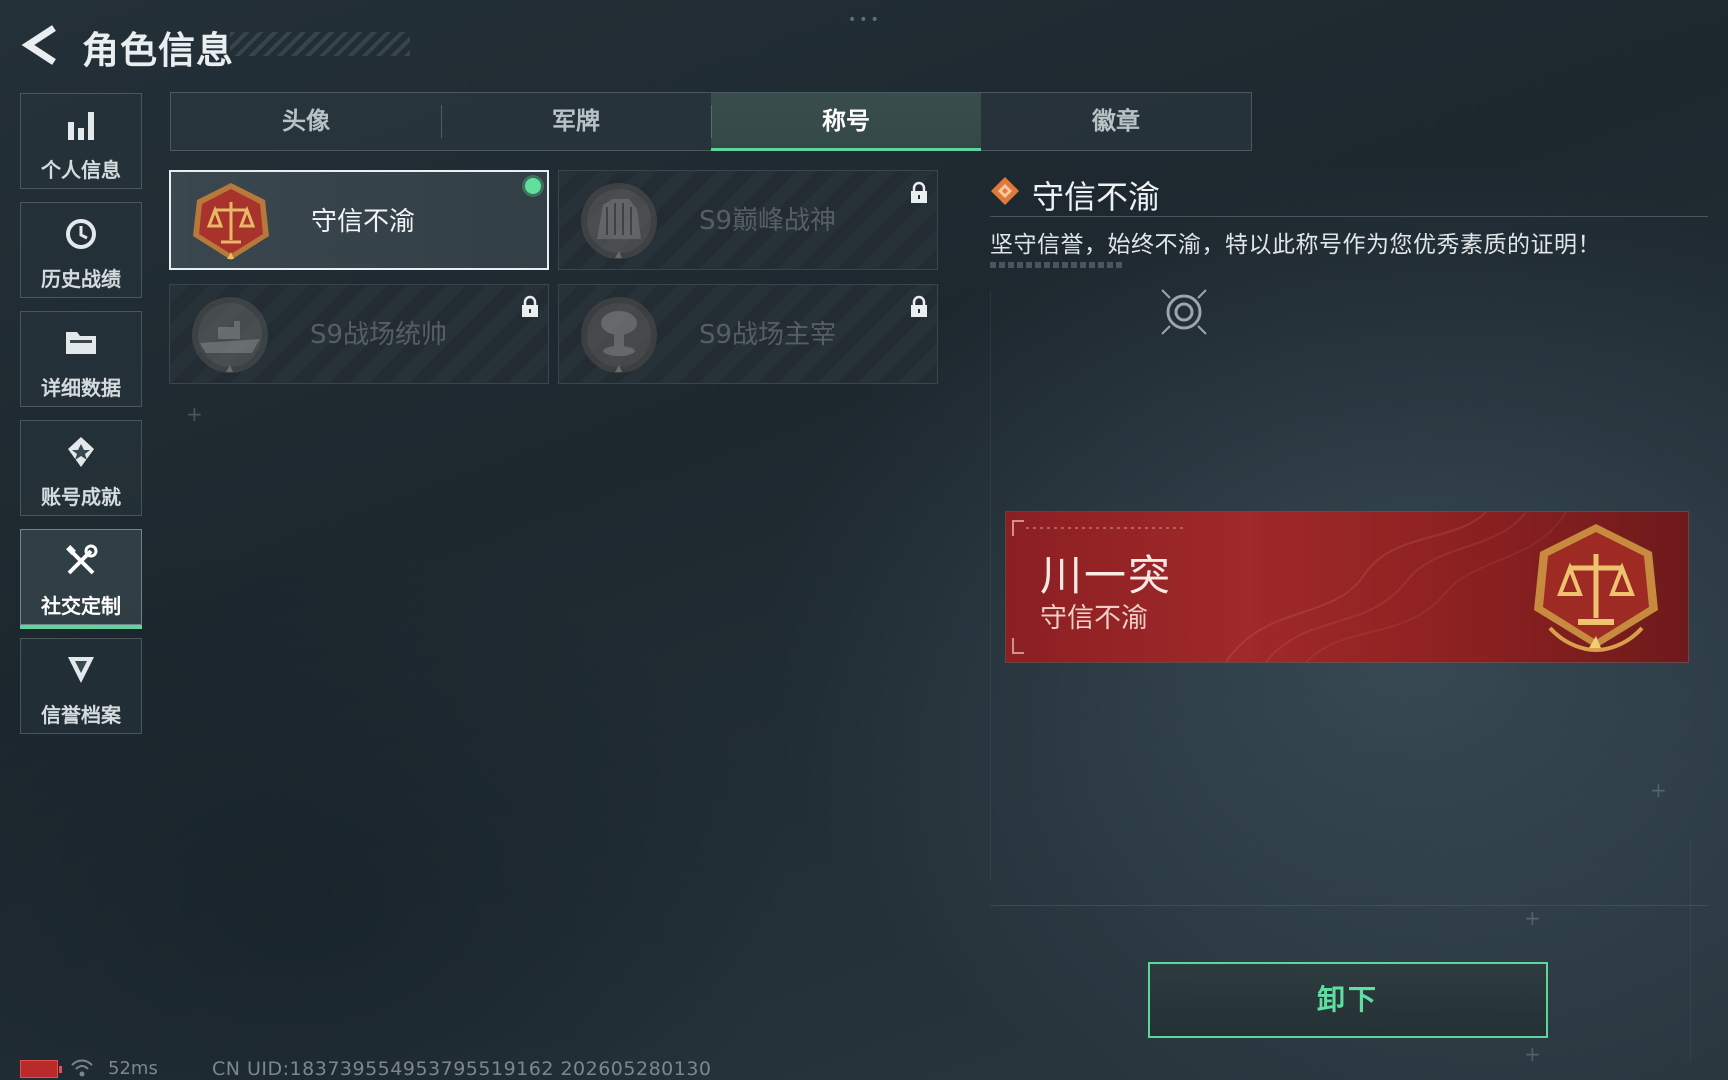 This screenshot has height=1080, width=1728. I want to click on sidebar-item-label: 历史战绩, so click(81, 279).